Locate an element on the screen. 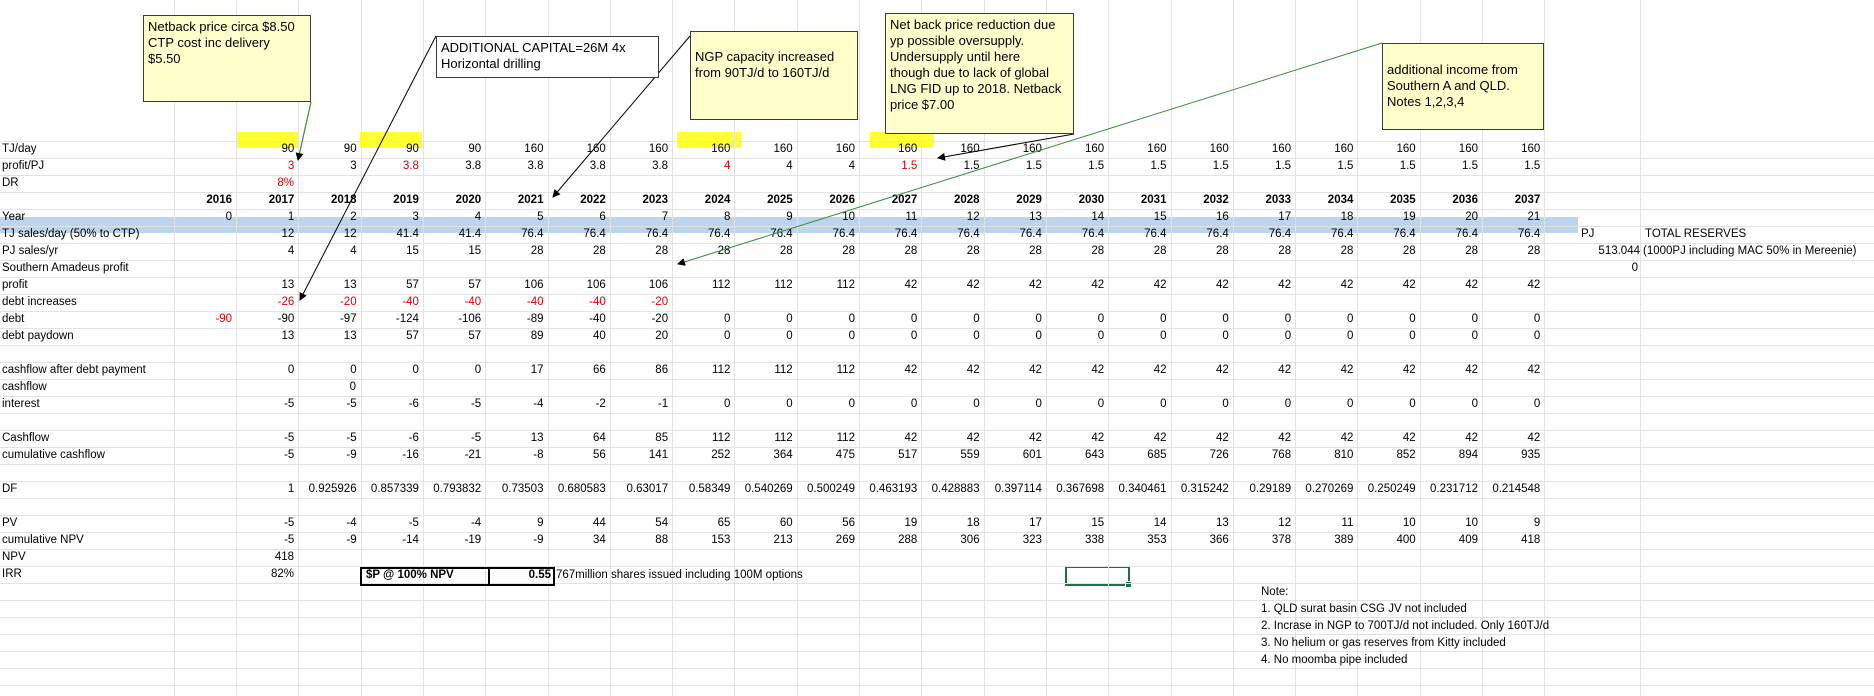  cell-cumnpv: 306 is located at coordinates (950, 540).